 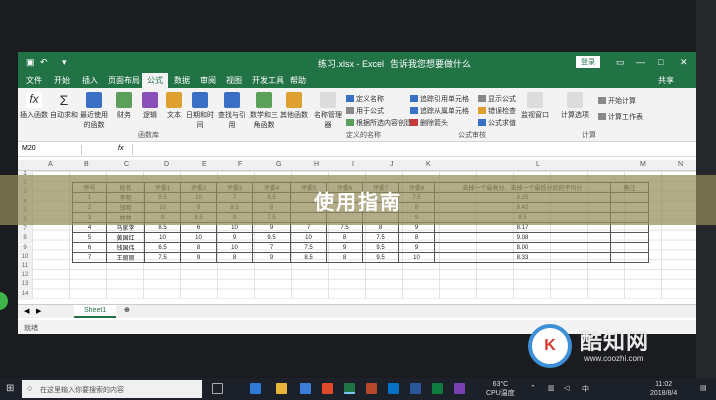 What do you see at coordinates (166, 164) in the screenshot?
I see `column-header: D` at bounding box center [166, 164].